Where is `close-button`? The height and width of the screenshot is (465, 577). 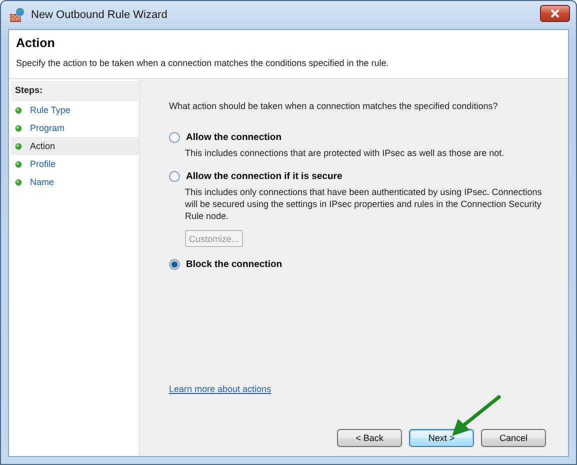
close-button is located at coordinates (555, 13).